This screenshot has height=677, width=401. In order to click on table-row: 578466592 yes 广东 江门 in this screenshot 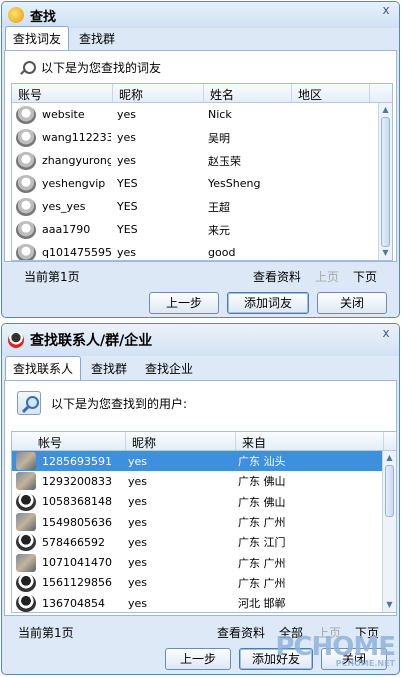, I will do `click(204, 542)`.